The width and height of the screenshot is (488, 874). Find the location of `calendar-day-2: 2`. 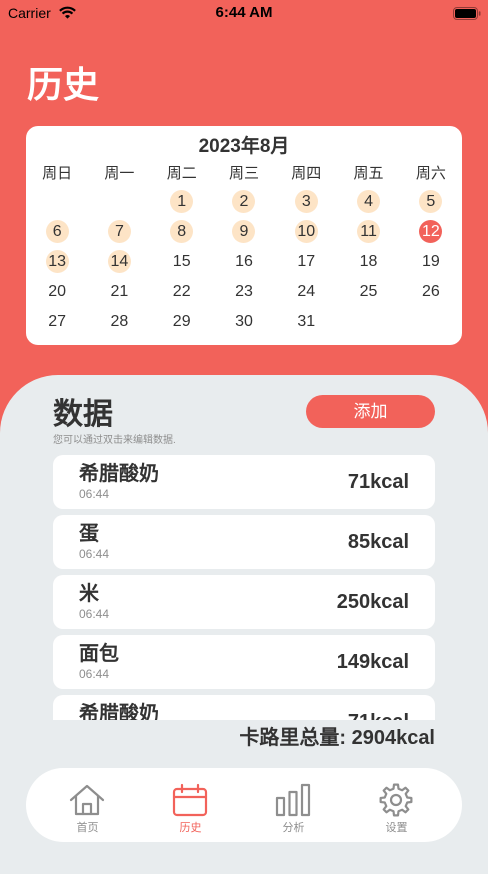

calendar-day-2: 2 is located at coordinates (244, 201).